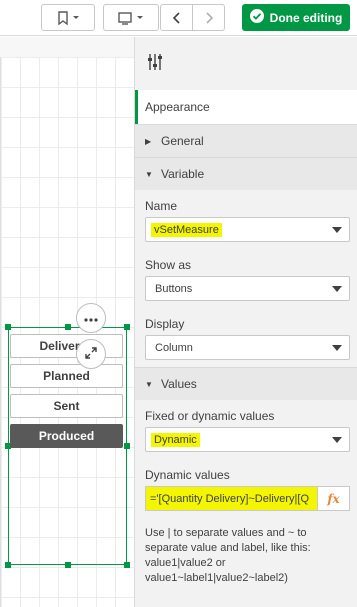 Image resolution: width=357 pixels, height=607 pixels. What do you see at coordinates (231, 498) in the screenshot?
I see `dynamic-values-expression-input: ='[Quantity Delivery]~Delivery|[Q` at bounding box center [231, 498].